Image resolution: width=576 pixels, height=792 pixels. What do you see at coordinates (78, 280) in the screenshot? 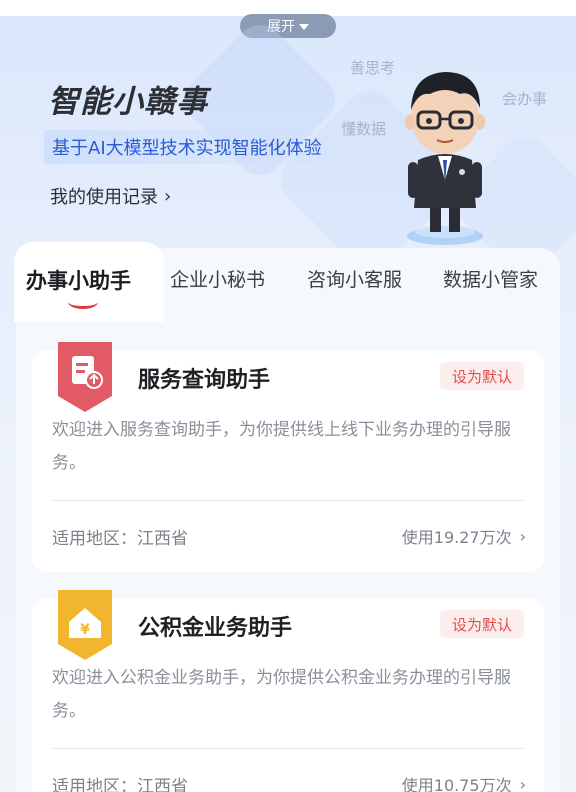
I see `tab-service-assistant: 办事小助手` at bounding box center [78, 280].